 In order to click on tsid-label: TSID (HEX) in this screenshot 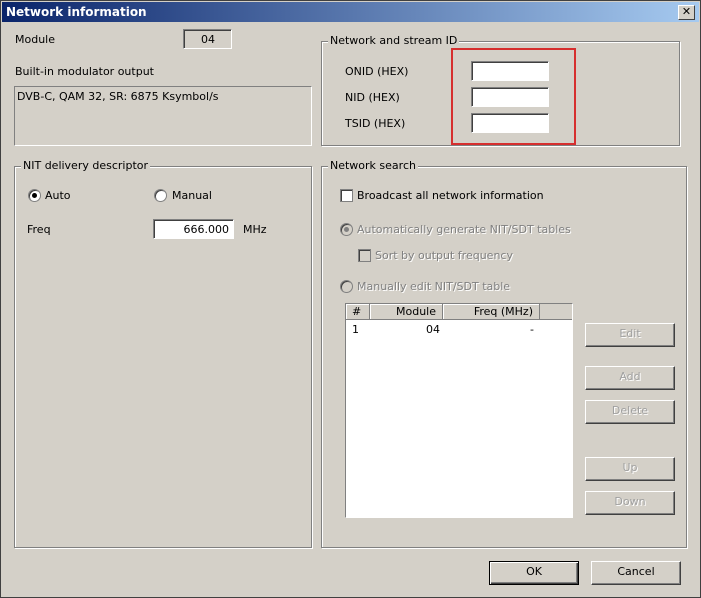, I will do `click(375, 123)`.